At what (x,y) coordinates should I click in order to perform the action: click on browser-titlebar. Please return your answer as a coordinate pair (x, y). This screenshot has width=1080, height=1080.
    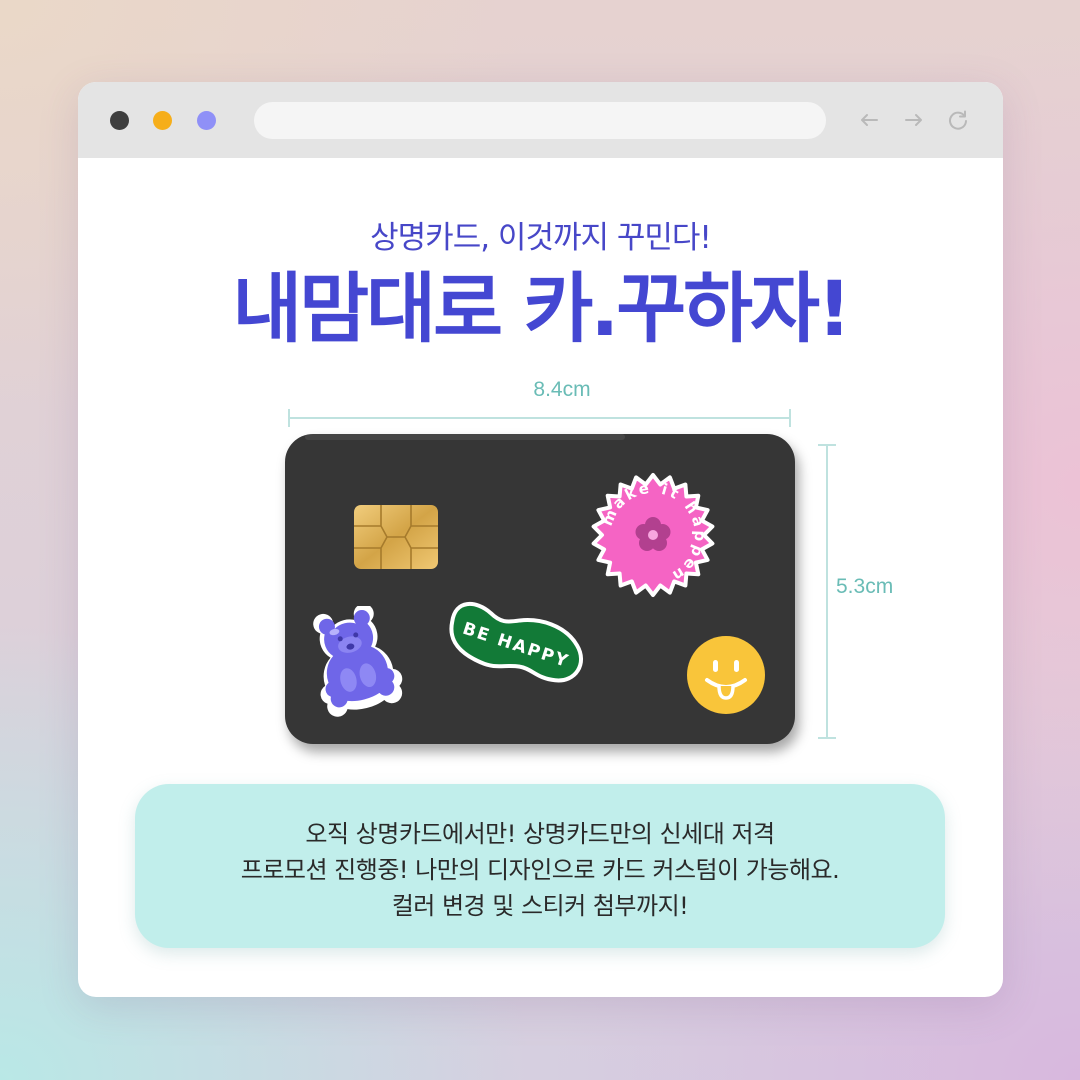
    Looking at the image, I should click on (540, 120).